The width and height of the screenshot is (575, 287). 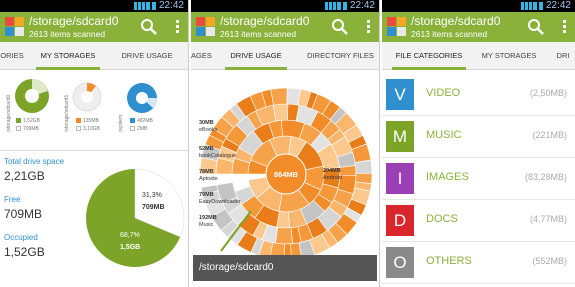 I want to click on storage-label: /system, so click(x=121, y=123).